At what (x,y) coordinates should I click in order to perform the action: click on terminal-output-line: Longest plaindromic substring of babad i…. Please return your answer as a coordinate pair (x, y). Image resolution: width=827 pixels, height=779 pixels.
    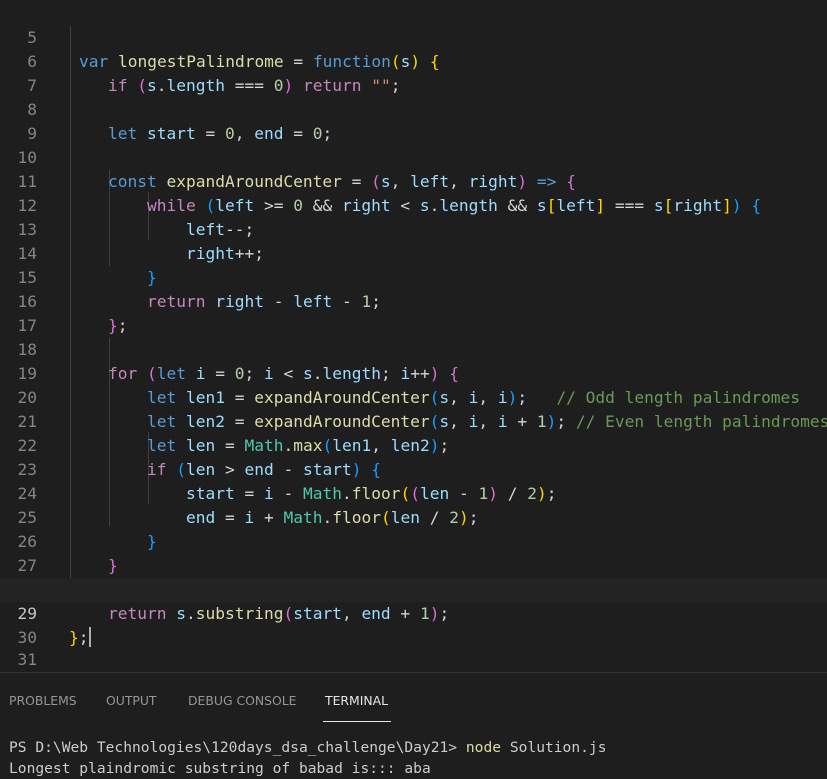
    Looking at the image, I should click on (220, 768).